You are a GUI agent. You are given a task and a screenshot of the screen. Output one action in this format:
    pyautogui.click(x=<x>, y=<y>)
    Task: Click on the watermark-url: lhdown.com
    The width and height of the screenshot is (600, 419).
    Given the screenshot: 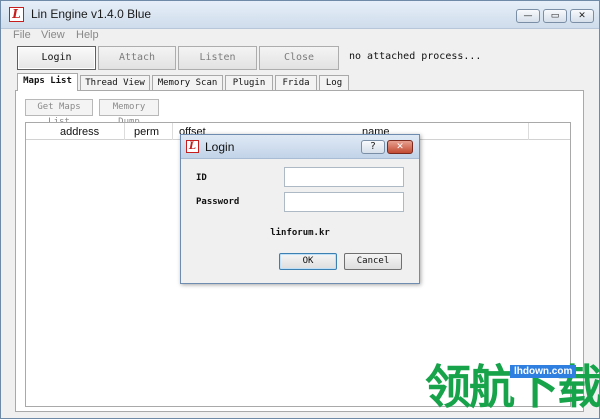 What is the action you would take?
    pyautogui.click(x=543, y=371)
    